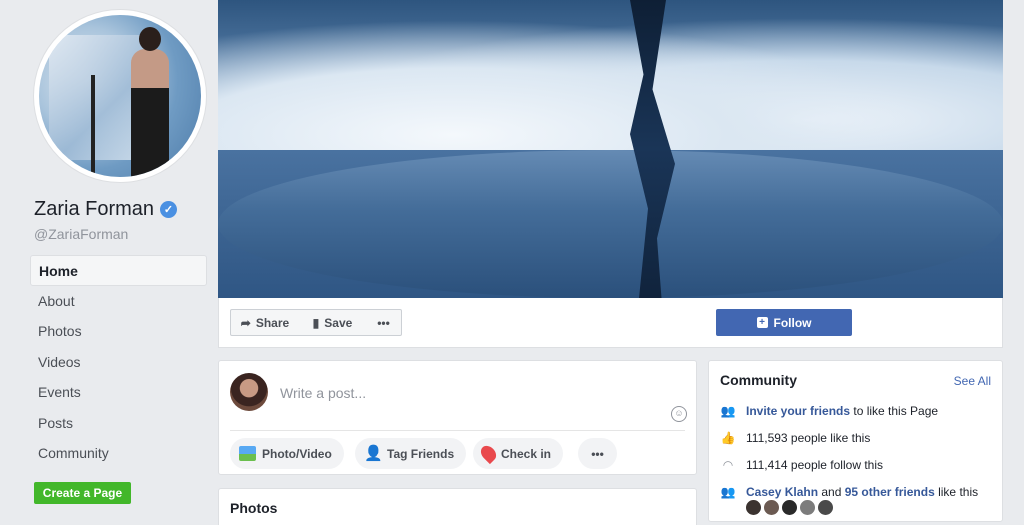  I want to click on nav-item-about: About, so click(118, 301).